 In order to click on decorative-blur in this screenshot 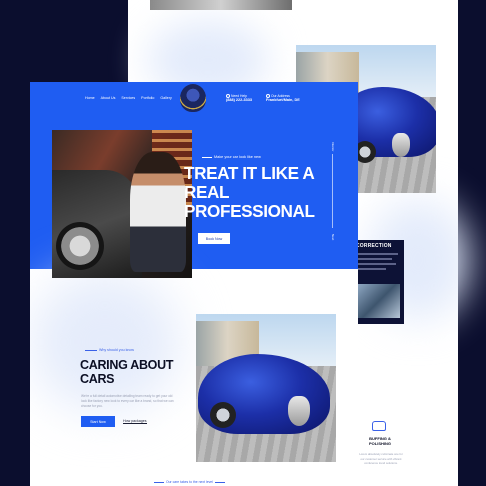, I will do `click(105, 342)`.